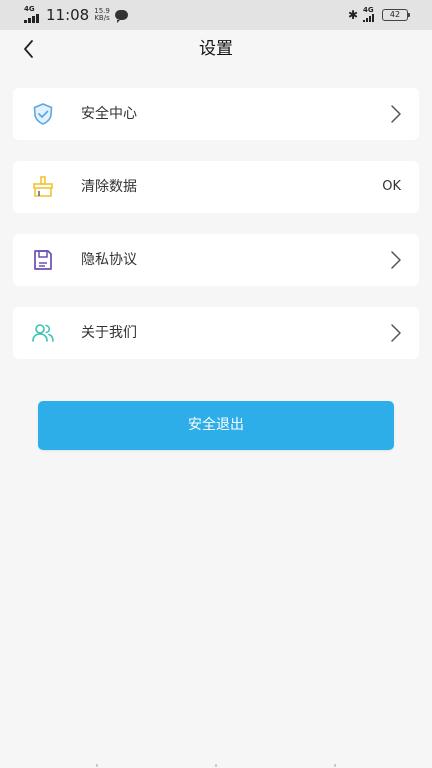 Image resolution: width=432 pixels, height=768 pixels. I want to click on network-speed: 15.9 KB/s, so click(102, 15).